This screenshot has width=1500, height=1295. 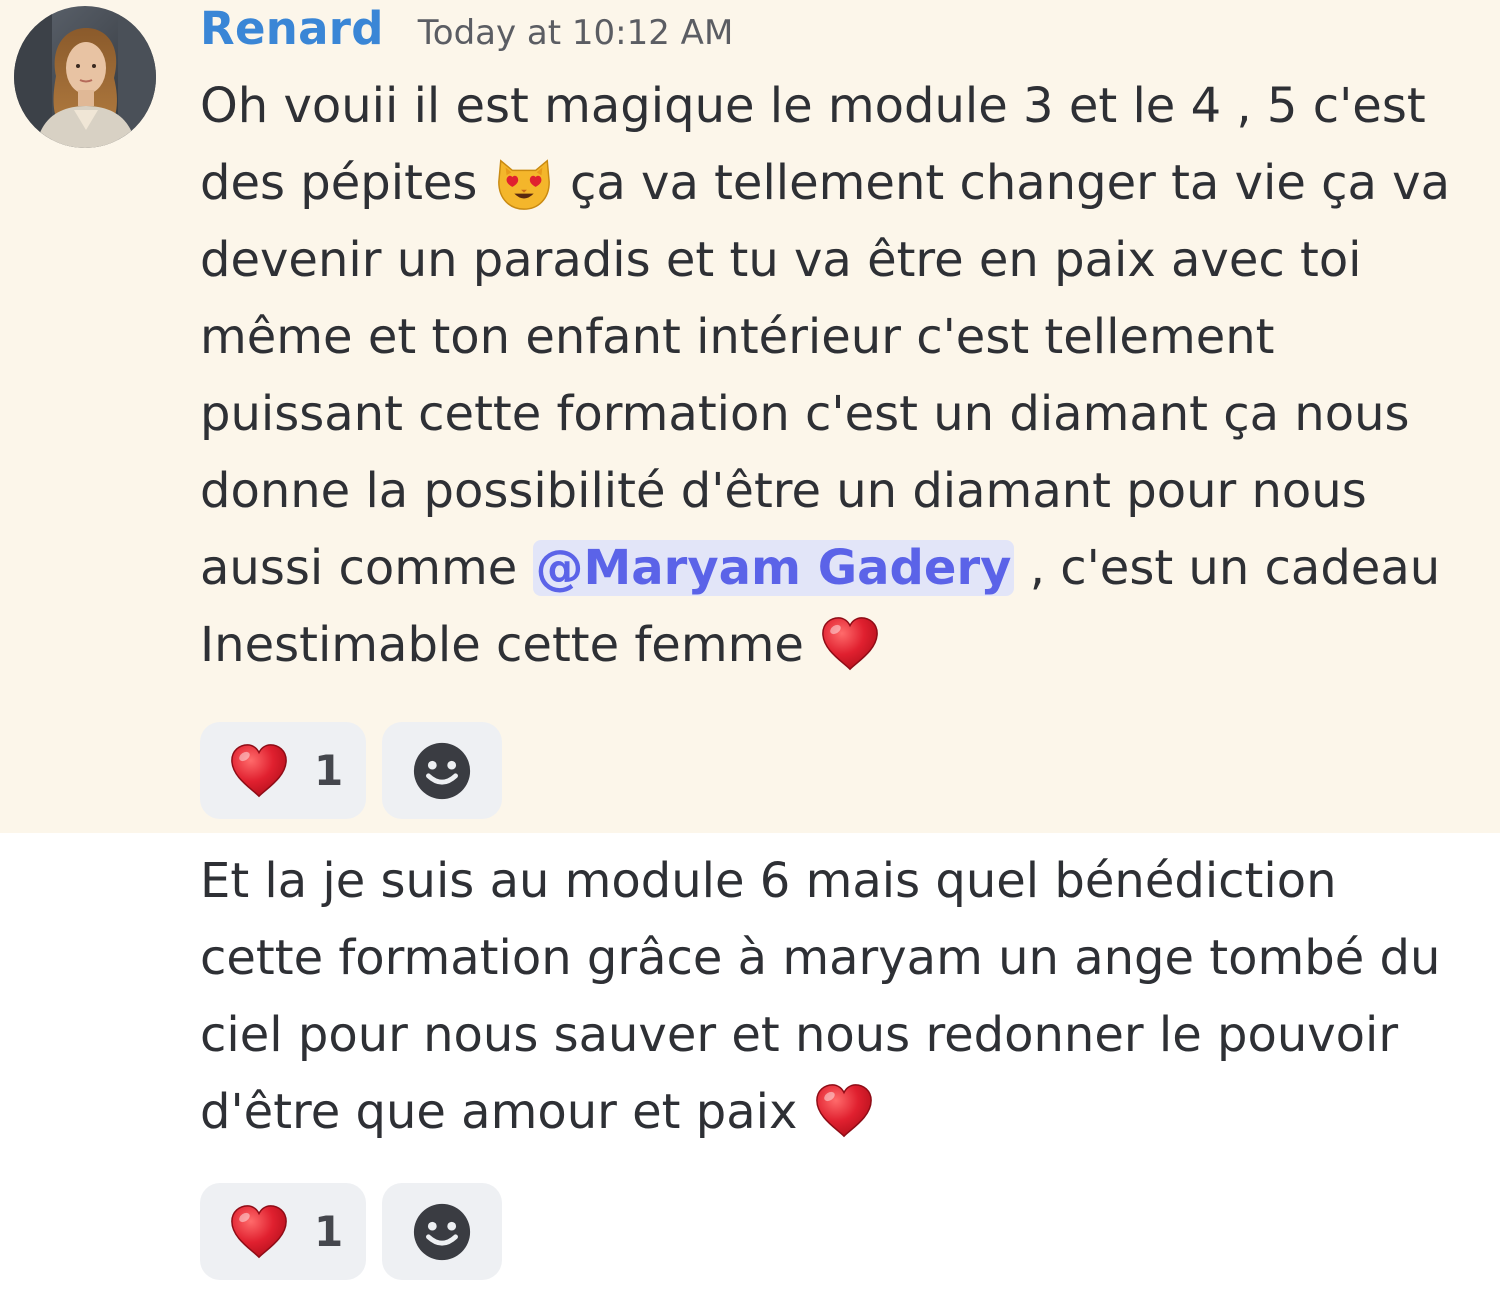 What do you see at coordinates (1009, 183) in the screenshot?
I see `message-text: ça va tellement changer ta vie ça va` at bounding box center [1009, 183].